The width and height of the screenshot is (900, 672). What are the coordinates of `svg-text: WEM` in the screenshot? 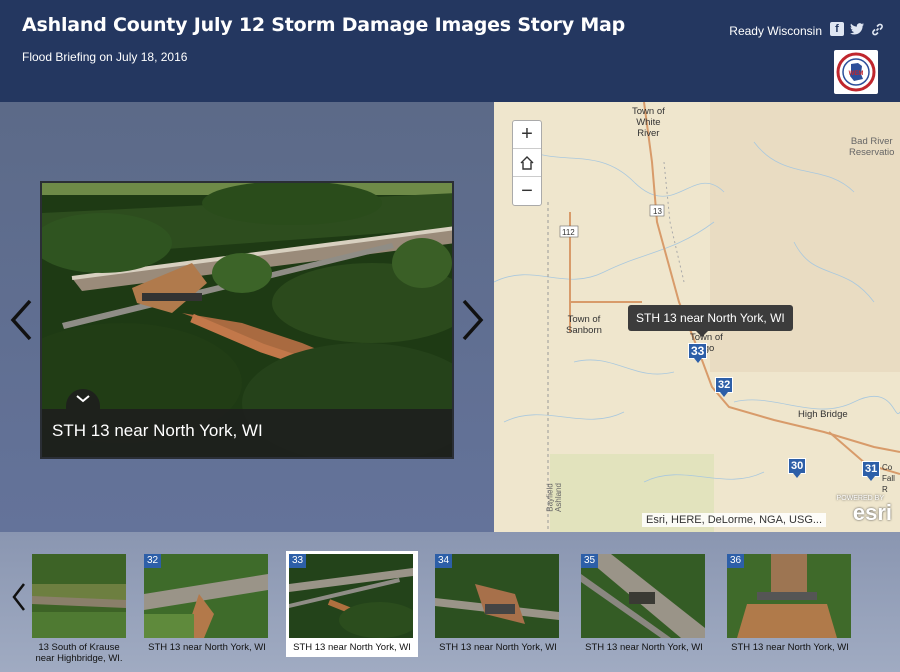 It's located at (856, 74).